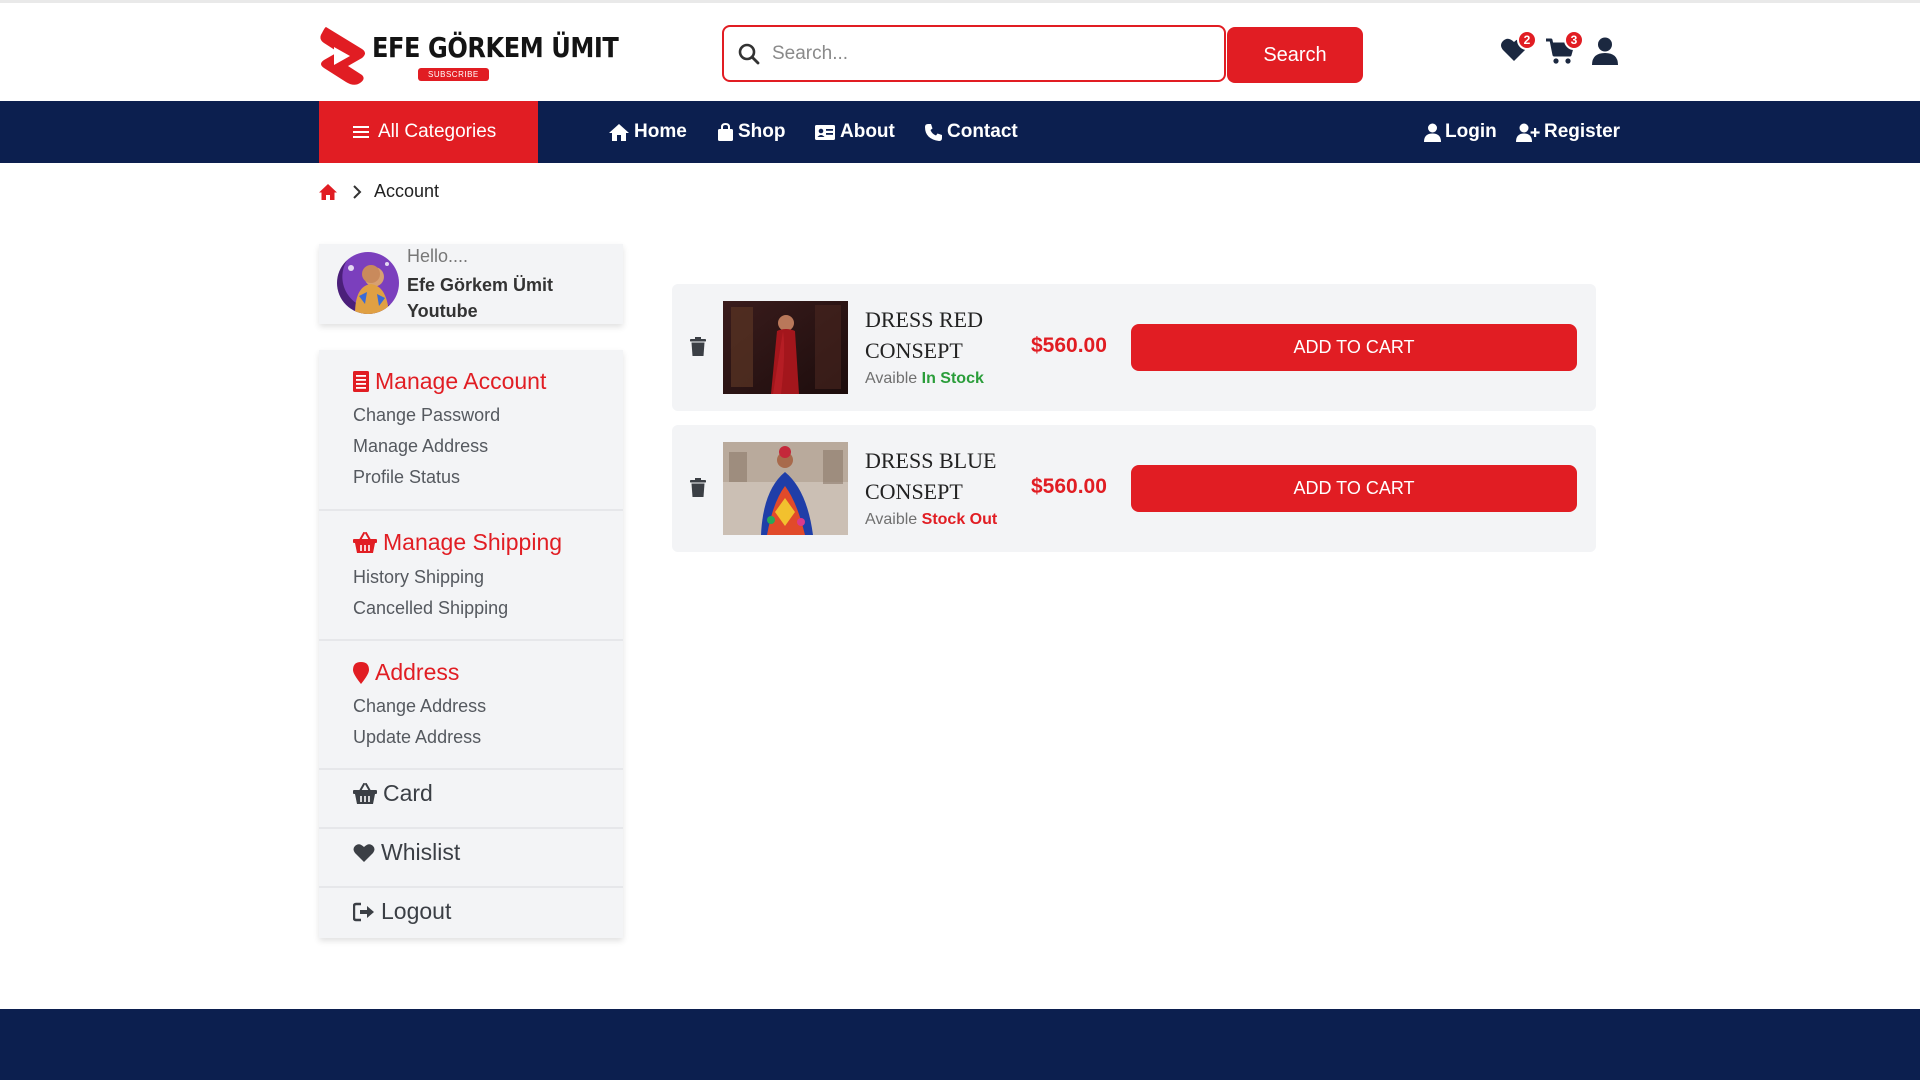 This screenshot has width=1920, height=1080. I want to click on brand-logo: EFE GÖRKEM ÜMIT SUBSCRIBE, so click(468, 55).